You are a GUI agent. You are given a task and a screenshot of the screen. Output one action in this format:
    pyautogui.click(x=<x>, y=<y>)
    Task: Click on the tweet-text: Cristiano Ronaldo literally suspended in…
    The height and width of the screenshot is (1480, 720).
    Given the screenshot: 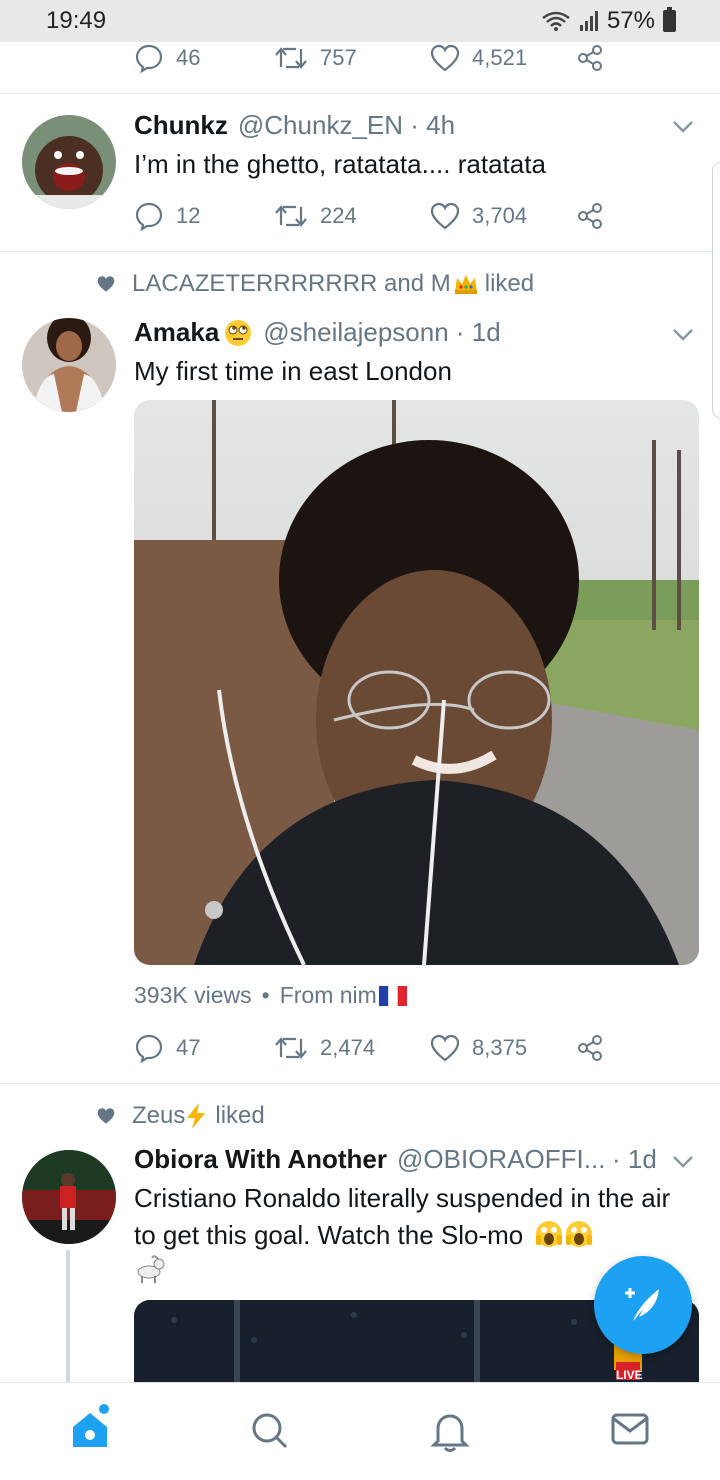 What is the action you would take?
    pyautogui.click(x=404, y=1237)
    